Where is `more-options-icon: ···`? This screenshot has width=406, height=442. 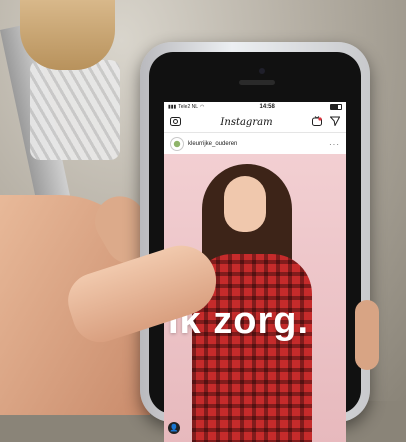 more-options-icon: ··· is located at coordinates (334, 144).